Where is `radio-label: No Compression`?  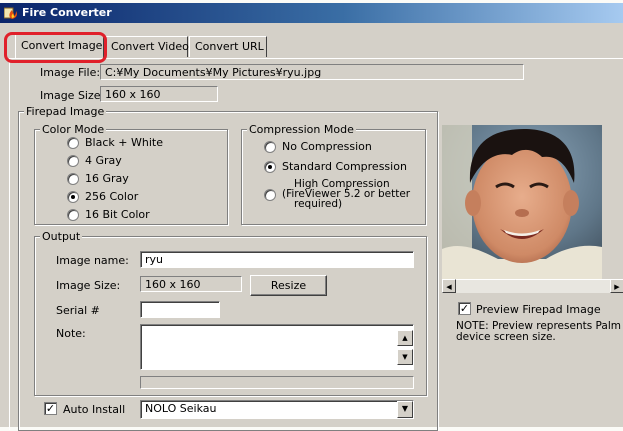 radio-label: No Compression is located at coordinates (327, 146).